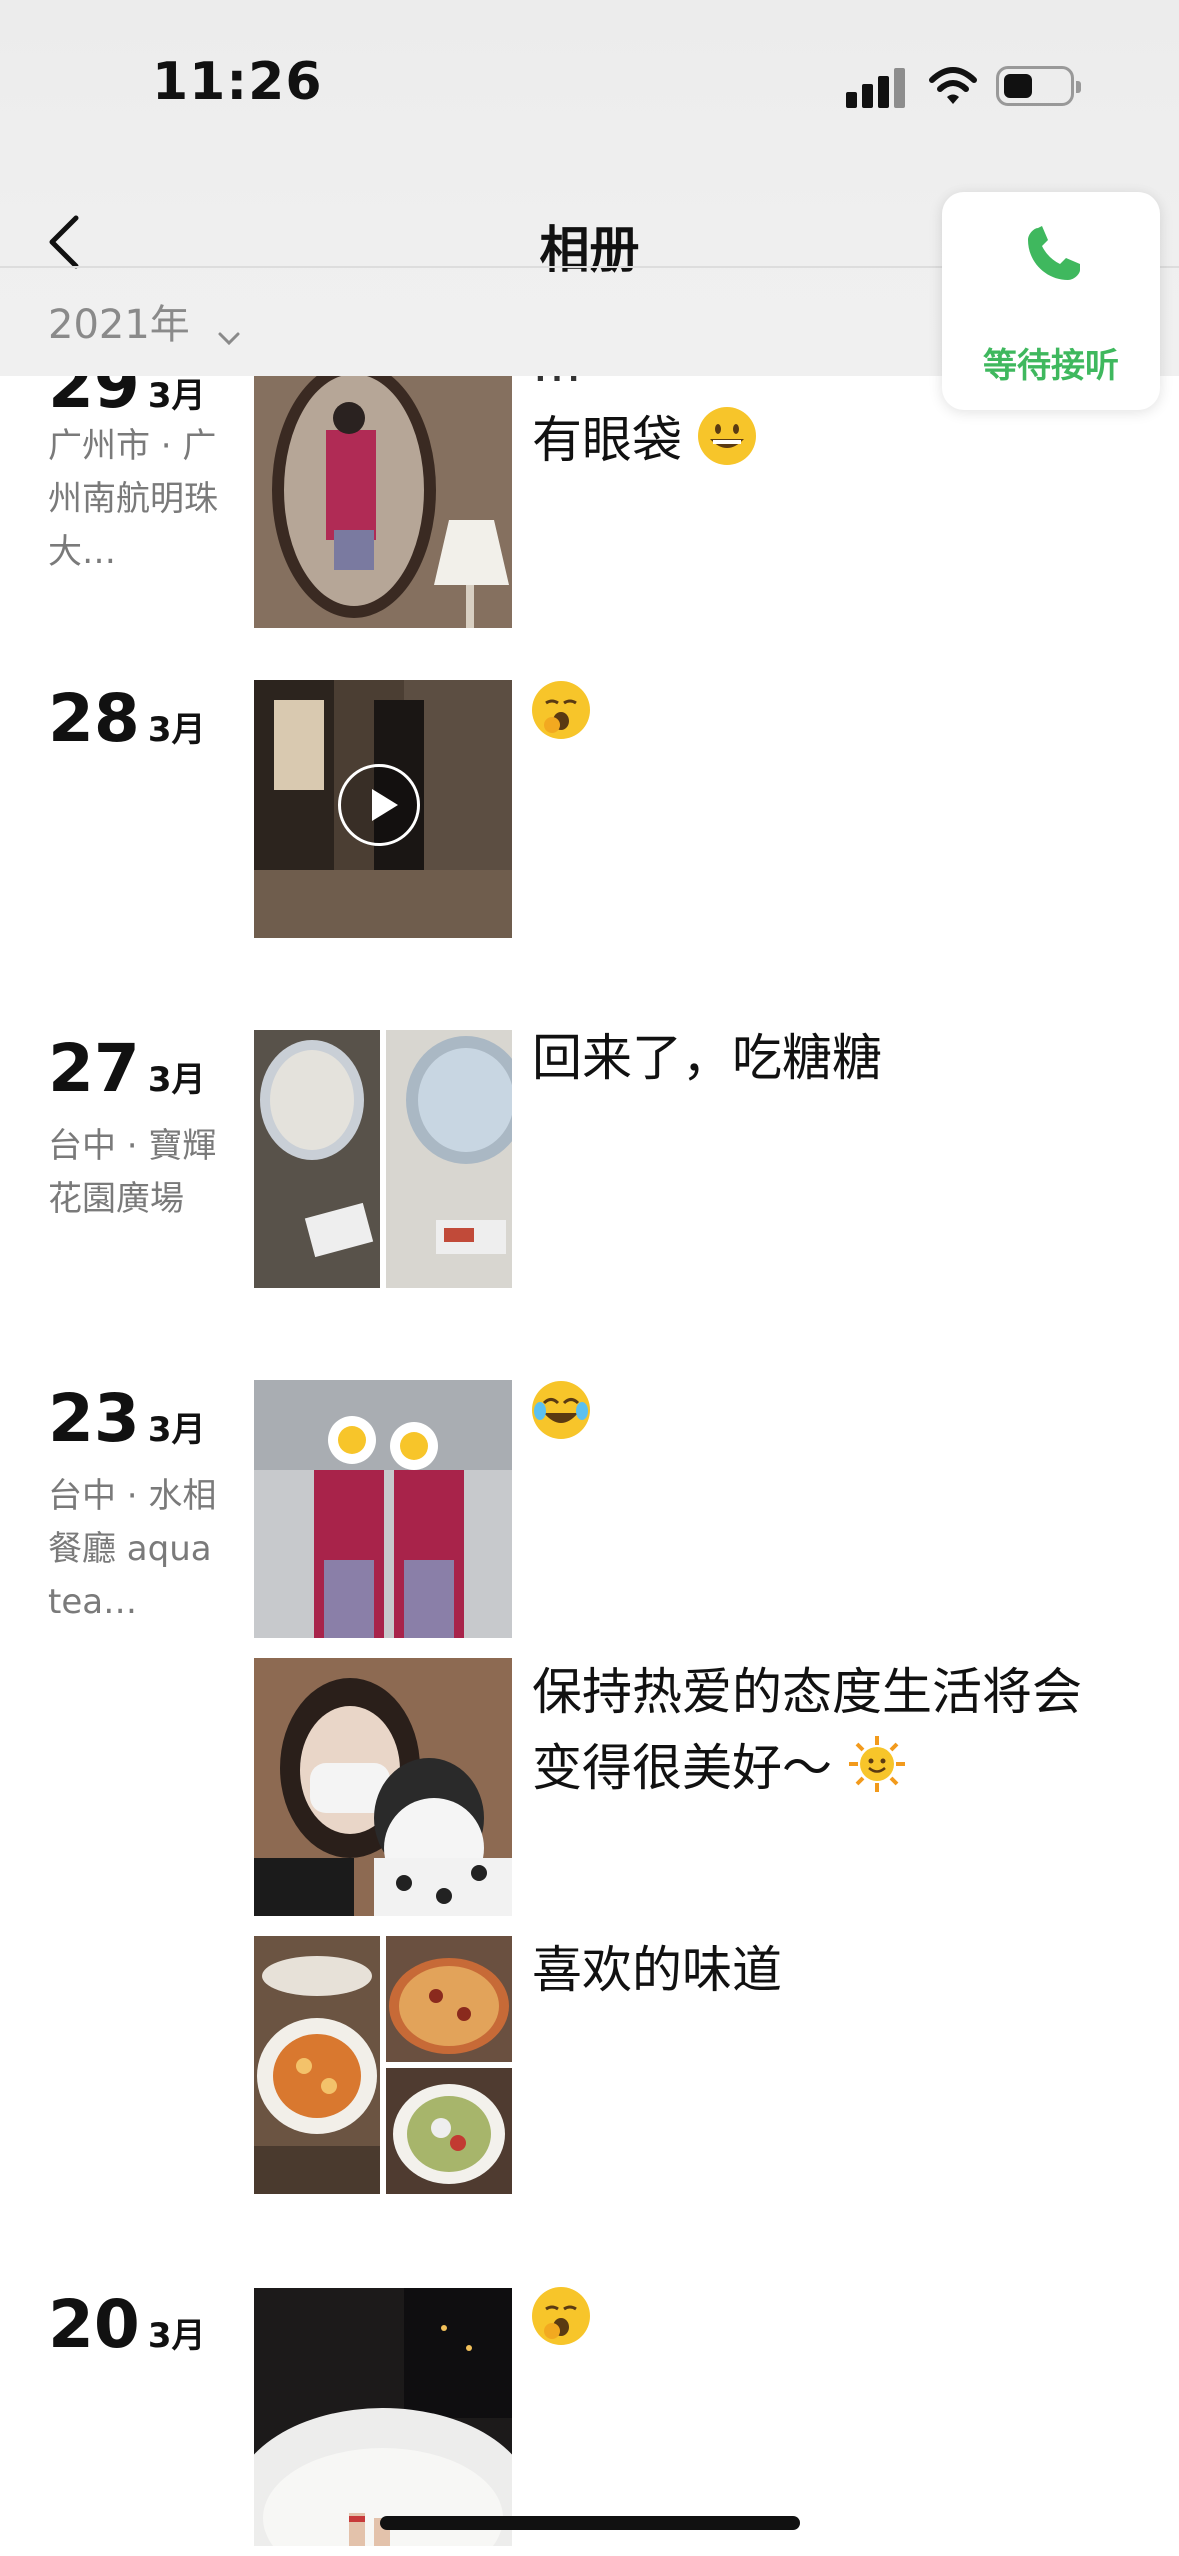 The width and height of the screenshot is (1179, 2556). What do you see at coordinates (237, 82) in the screenshot?
I see `status-time: 11:26` at bounding box center [237, 82].